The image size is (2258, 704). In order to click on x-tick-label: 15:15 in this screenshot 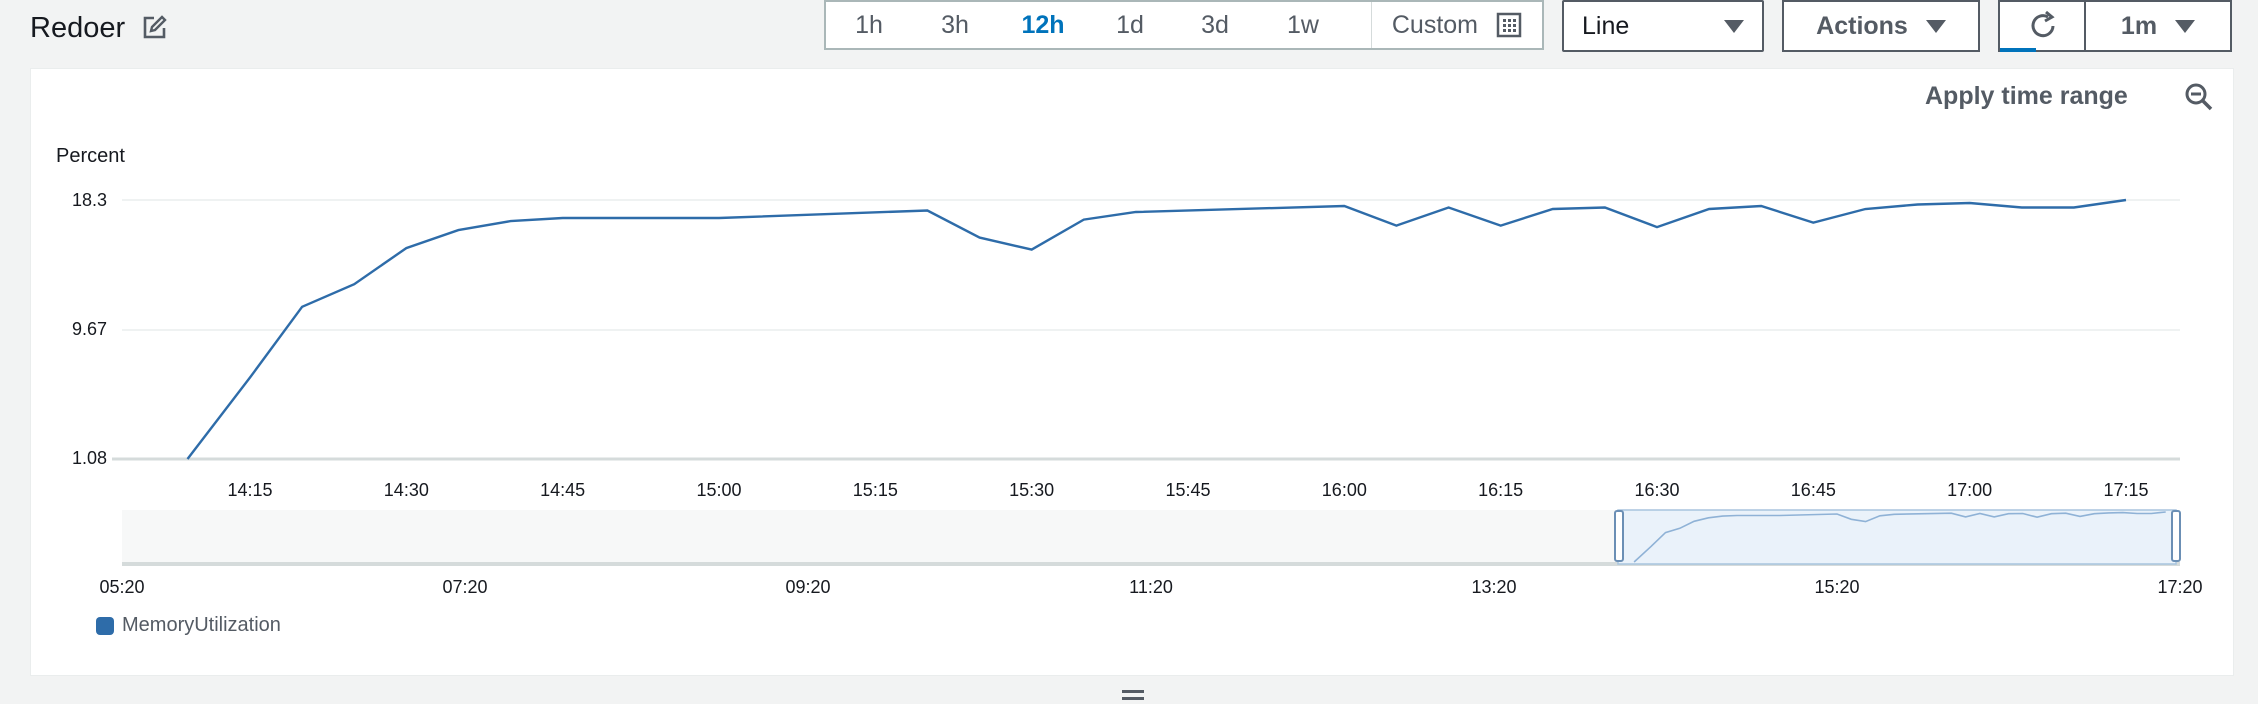, I will do `click(875, 490)`.